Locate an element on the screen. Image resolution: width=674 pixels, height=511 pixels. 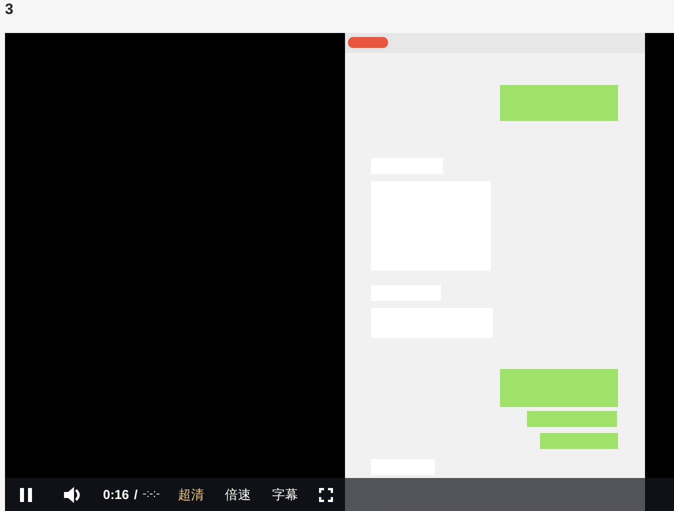
elapsed-time: 0:16 is located at coordinates (116, 495).